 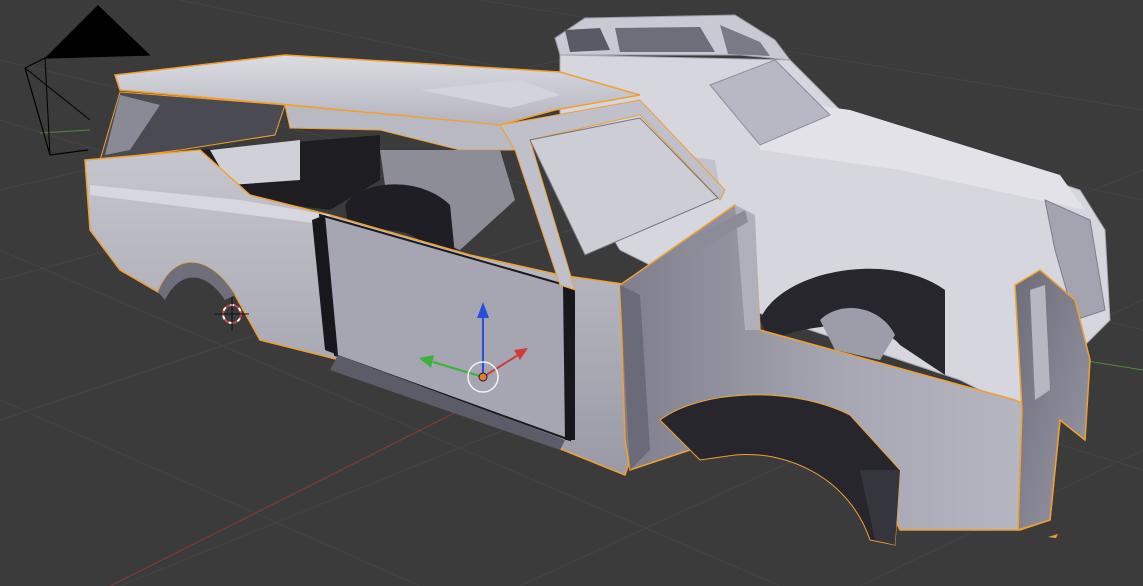 What do you see at coordinates (483, 377) in the screenshot?
I see `object-origin-icon` at bounding box center [483, 377].